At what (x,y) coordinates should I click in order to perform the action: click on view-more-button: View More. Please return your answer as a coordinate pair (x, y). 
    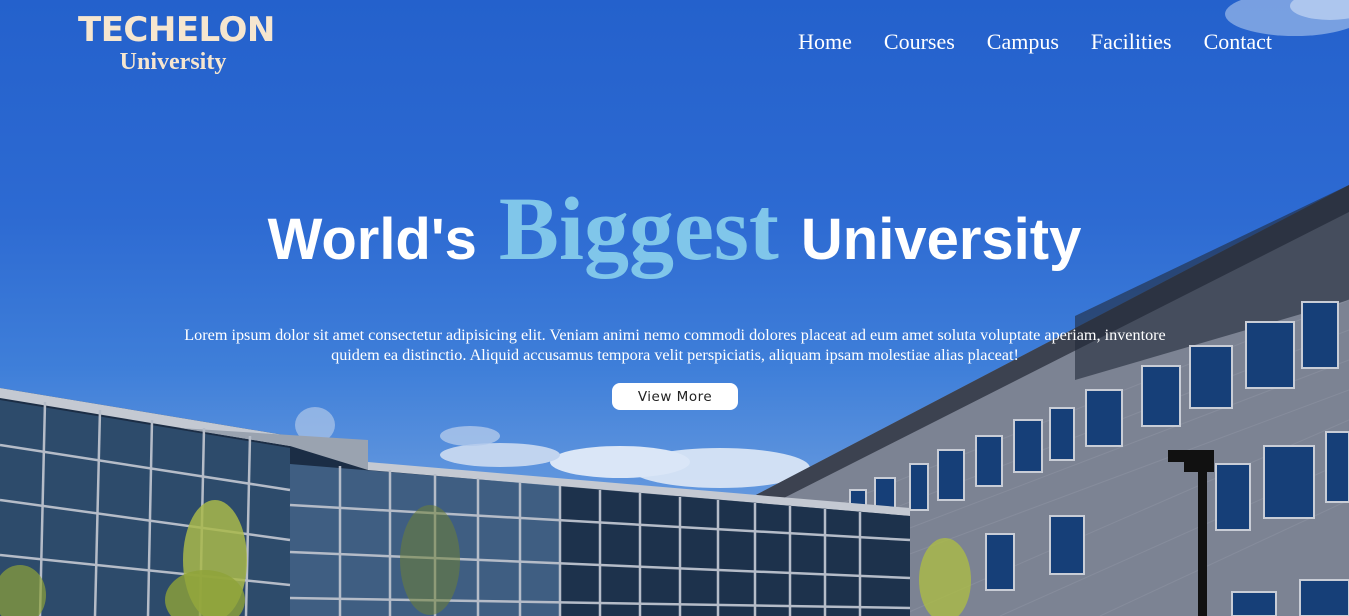
    Looking at the image, I should click on (675, 396).